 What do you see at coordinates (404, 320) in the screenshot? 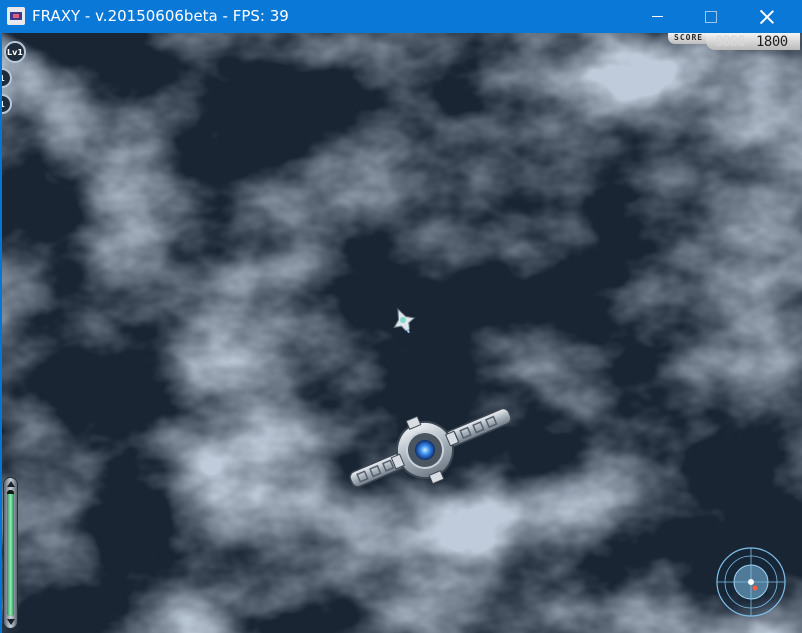
I see `player-ship-icon` at bounding box center [404, 320].